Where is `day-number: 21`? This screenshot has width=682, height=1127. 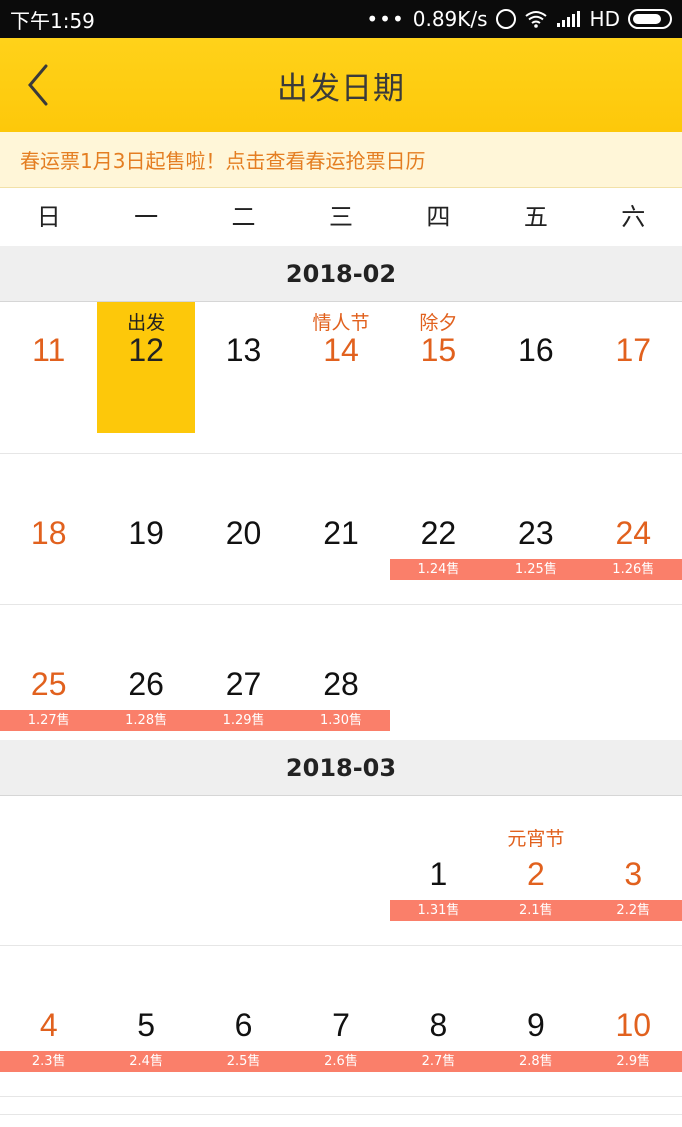 day-number: 21 is located at coordinates (341, 533).